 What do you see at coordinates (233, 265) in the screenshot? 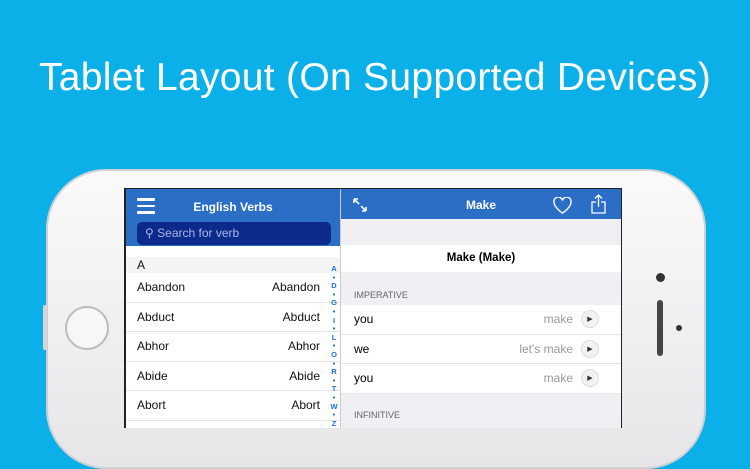
I see `section-header: A` at bounding box center [233, 265].